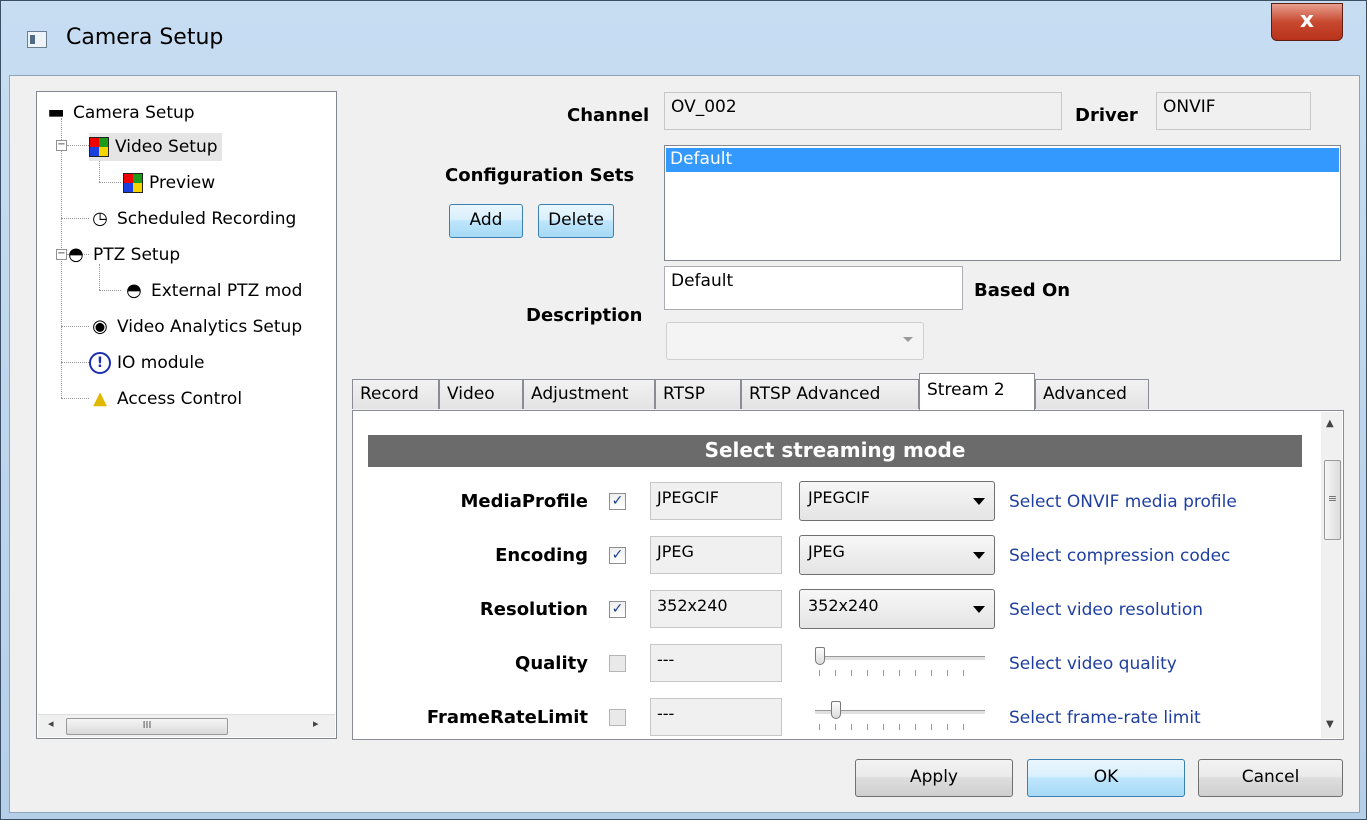  Describe the element at coordinates (813, 288) in the screenshot. I see `description-field: Default` at that location.